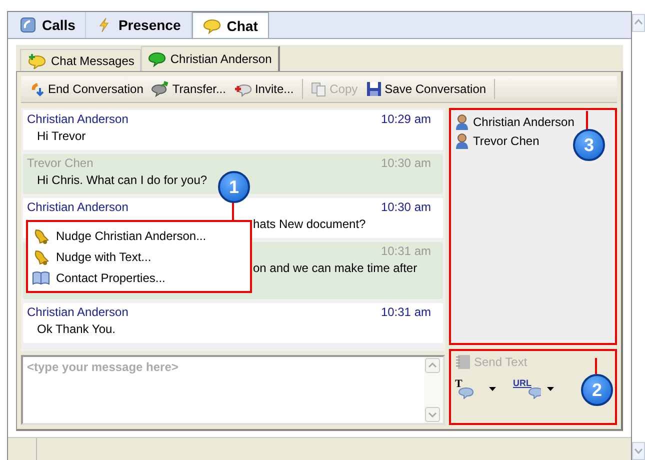 This screenshot has width=645, height=460. Describe the element at coordinates (405, 119) in the screenshot. I see `message-time: 10:29 am` at that location.